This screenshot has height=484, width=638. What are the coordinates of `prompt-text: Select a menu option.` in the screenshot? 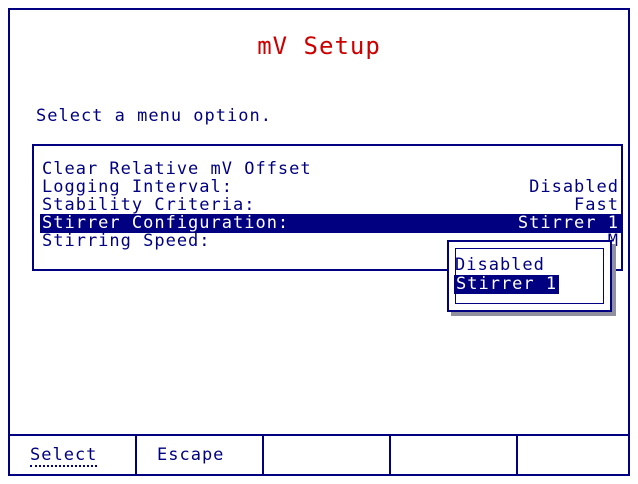 It's located at (154, 116).